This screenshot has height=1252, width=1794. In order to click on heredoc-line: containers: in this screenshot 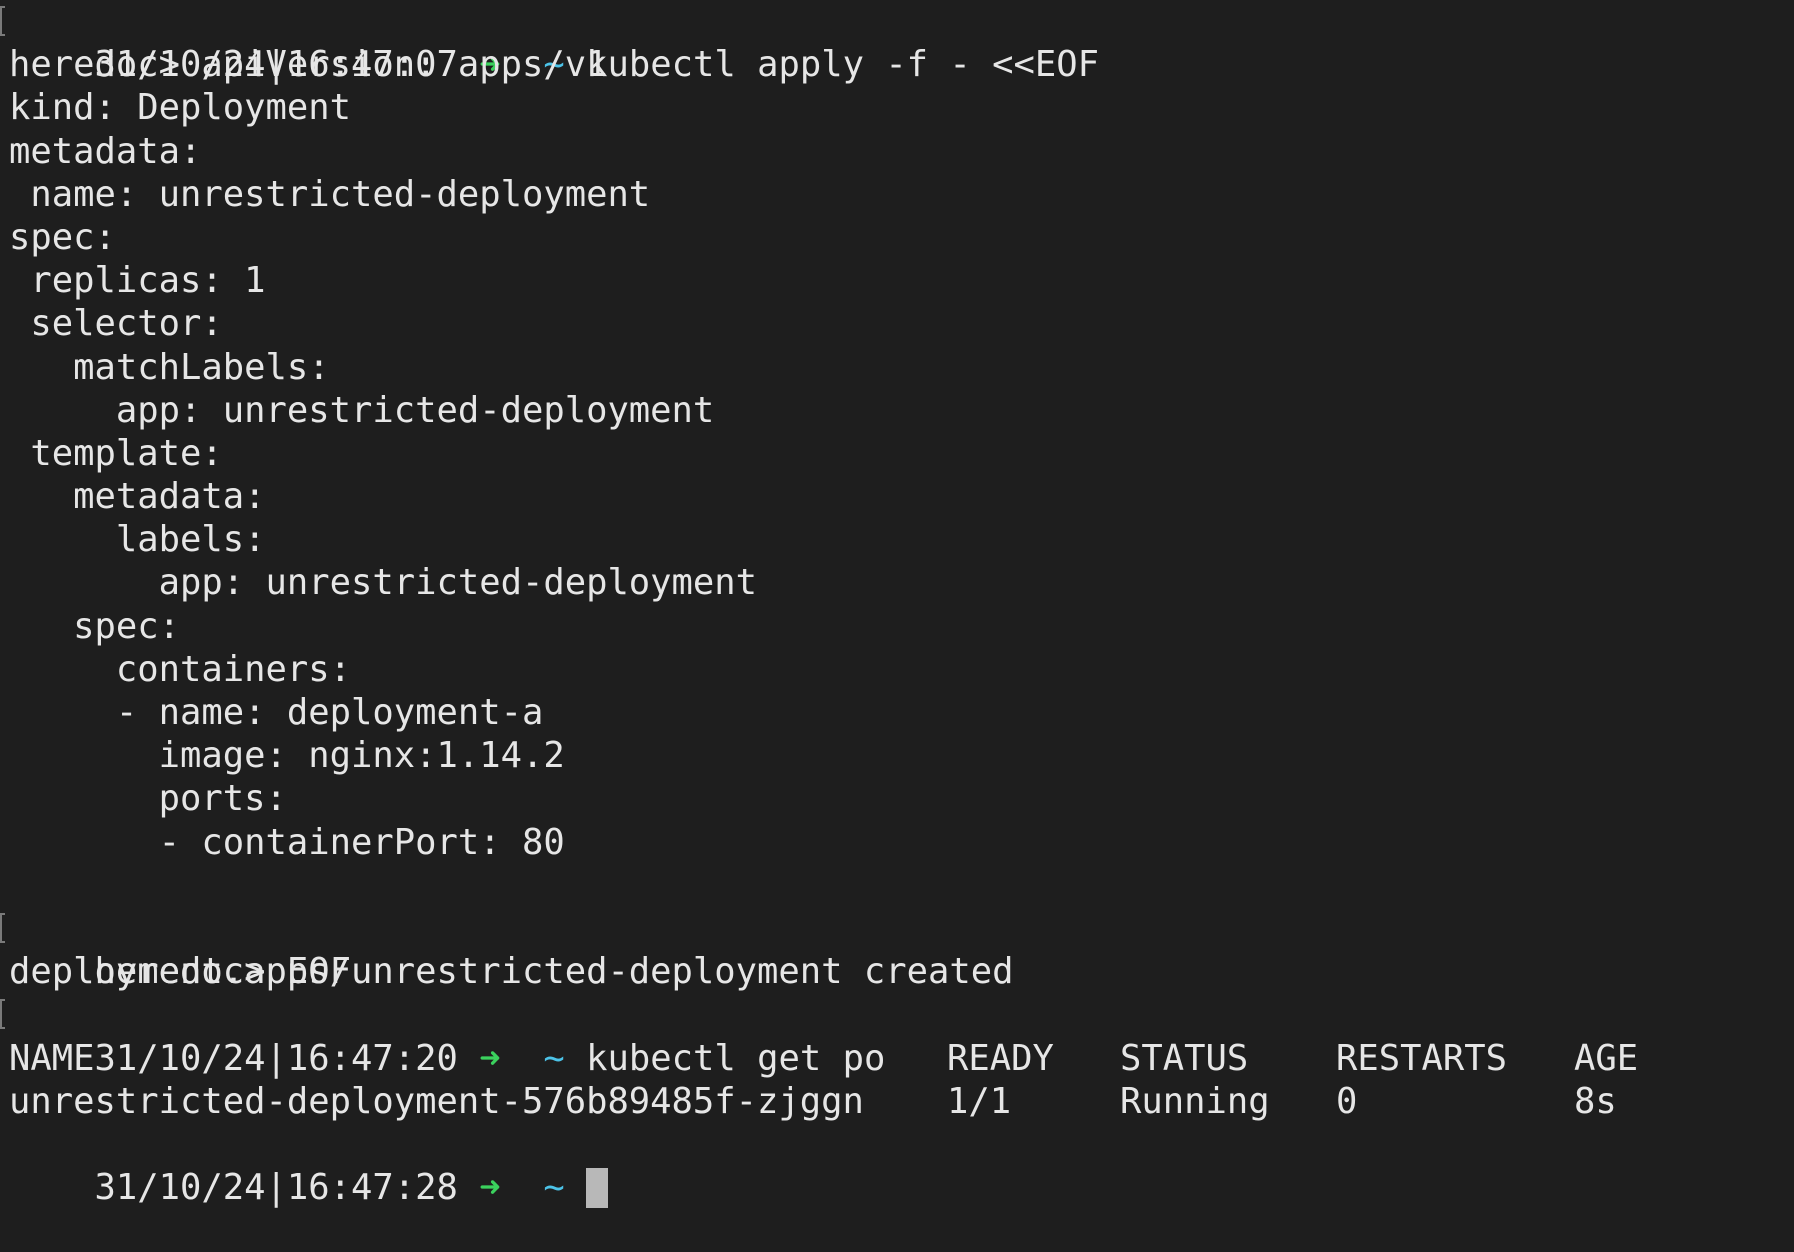, I will do `click(180, 669)`.